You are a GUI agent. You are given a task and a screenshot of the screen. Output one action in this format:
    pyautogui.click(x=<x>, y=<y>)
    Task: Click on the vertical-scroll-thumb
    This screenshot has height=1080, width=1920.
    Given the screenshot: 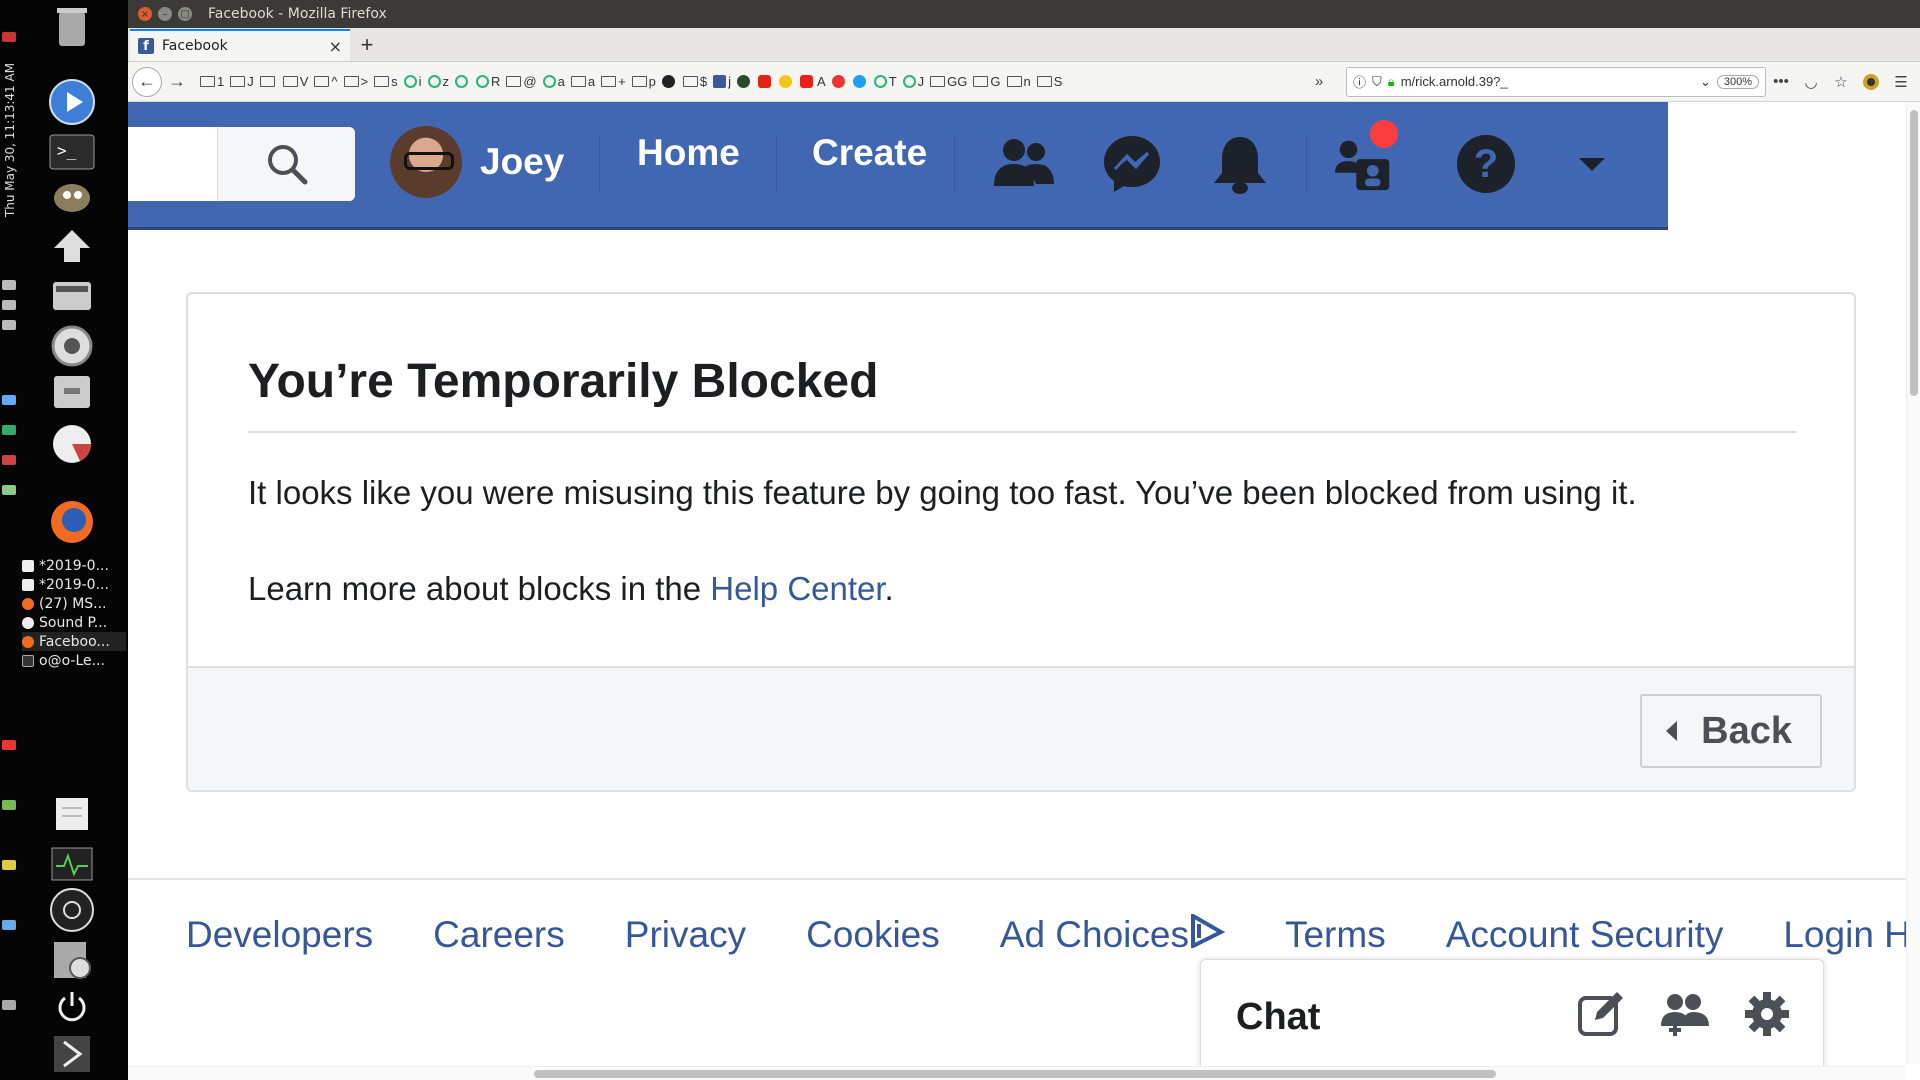 What is the action you would take?
    pyautogui.click(x=1914, y=253)
    